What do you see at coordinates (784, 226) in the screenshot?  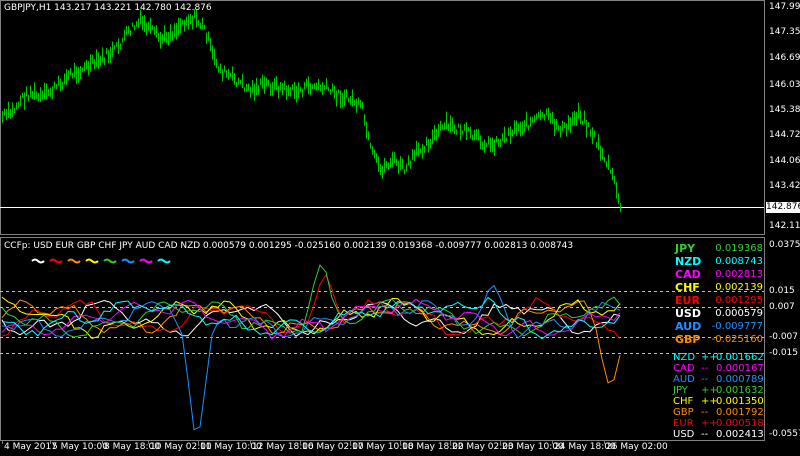 I see `price-axis-label: 142.119` at bounding box center [784, 226].